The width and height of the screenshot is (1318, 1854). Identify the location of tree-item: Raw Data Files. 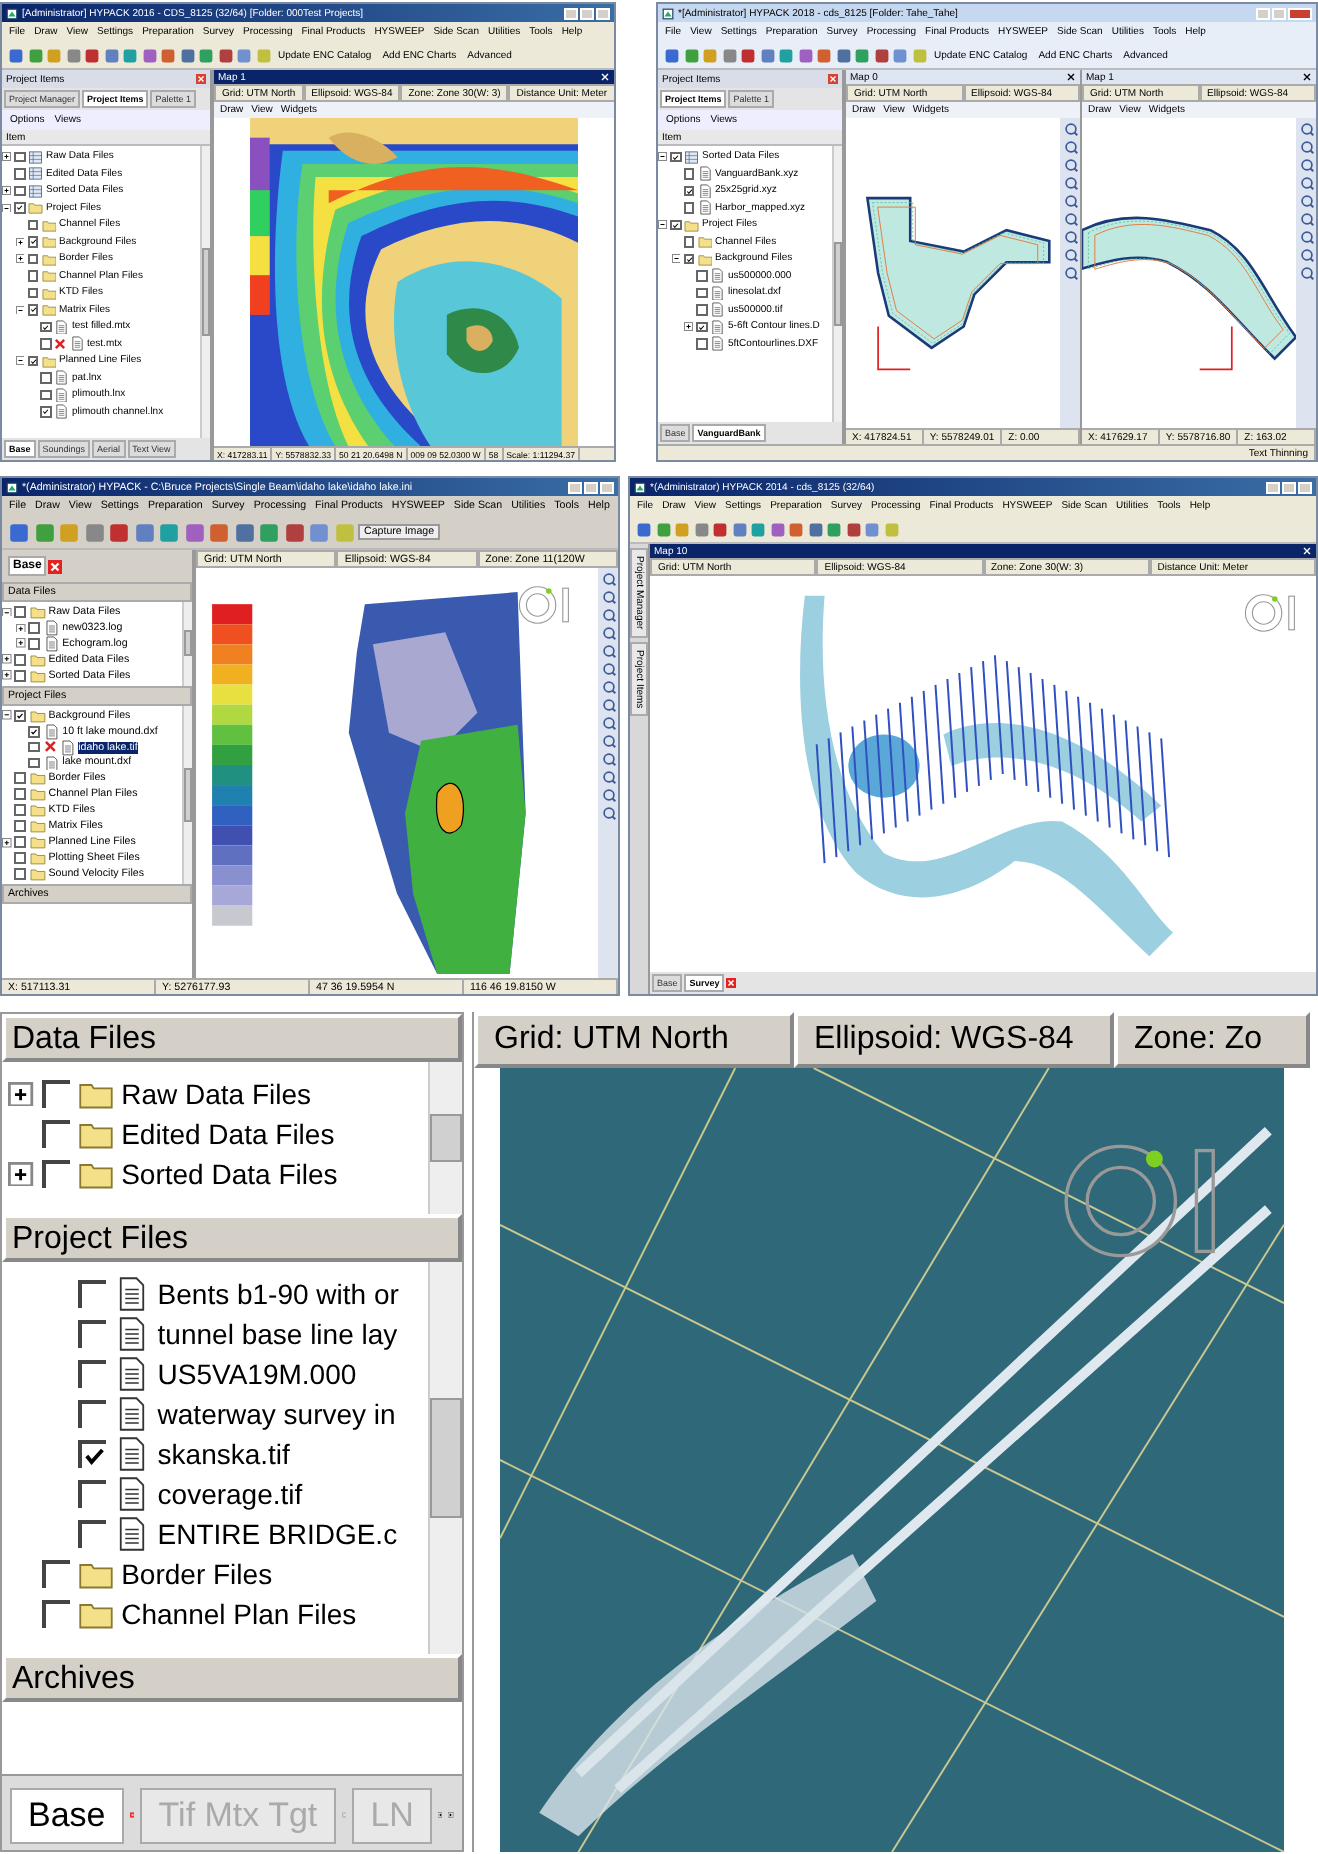
(216, 1094).